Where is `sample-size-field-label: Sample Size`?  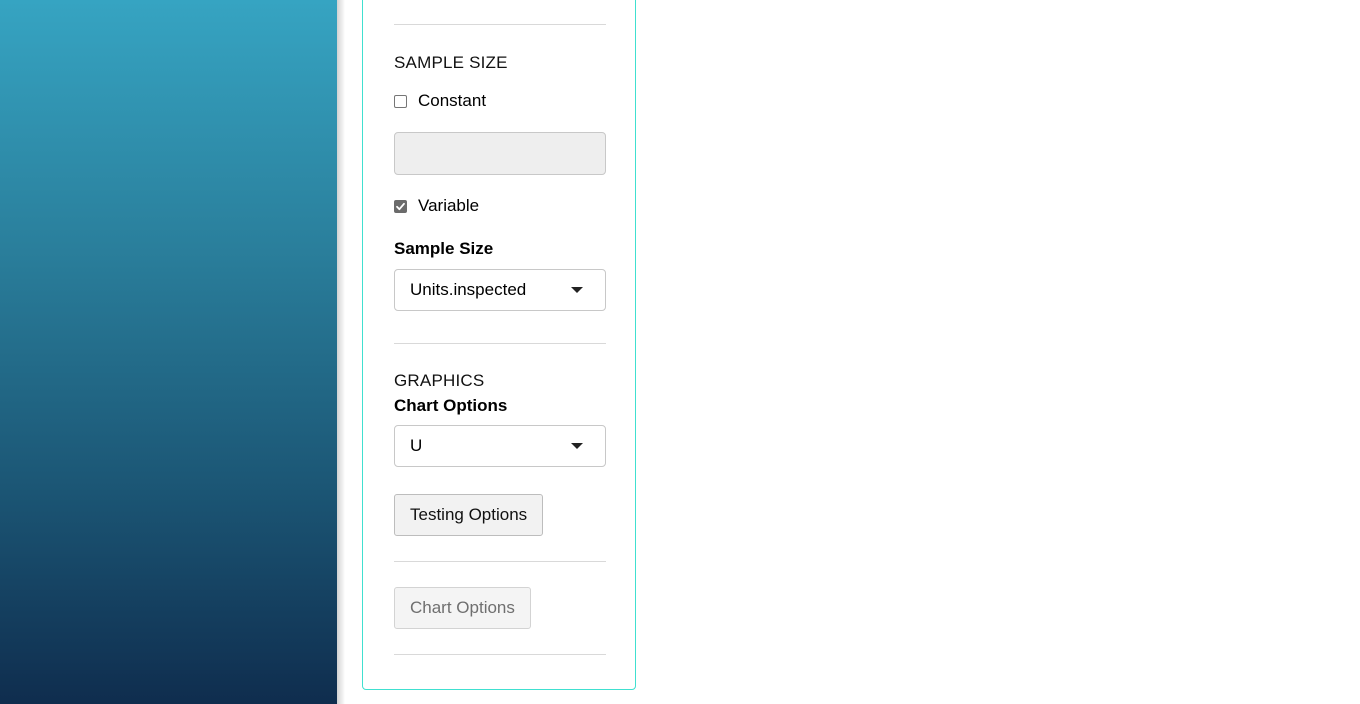 sample-size-field-label: Sample Size is located at coordinates (444, 248).